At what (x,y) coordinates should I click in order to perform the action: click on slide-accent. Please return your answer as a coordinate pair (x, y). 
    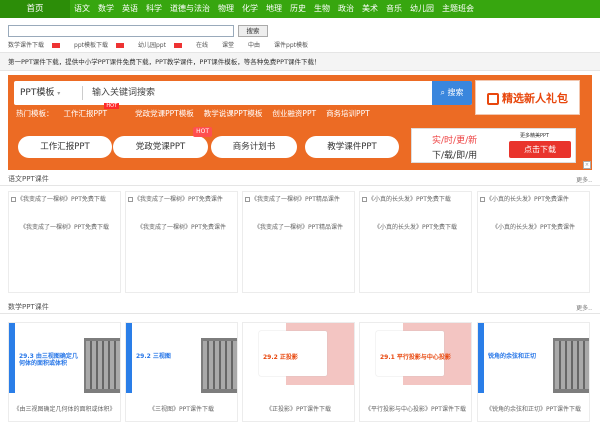
    Looking at the image, I should click on (481, 358).